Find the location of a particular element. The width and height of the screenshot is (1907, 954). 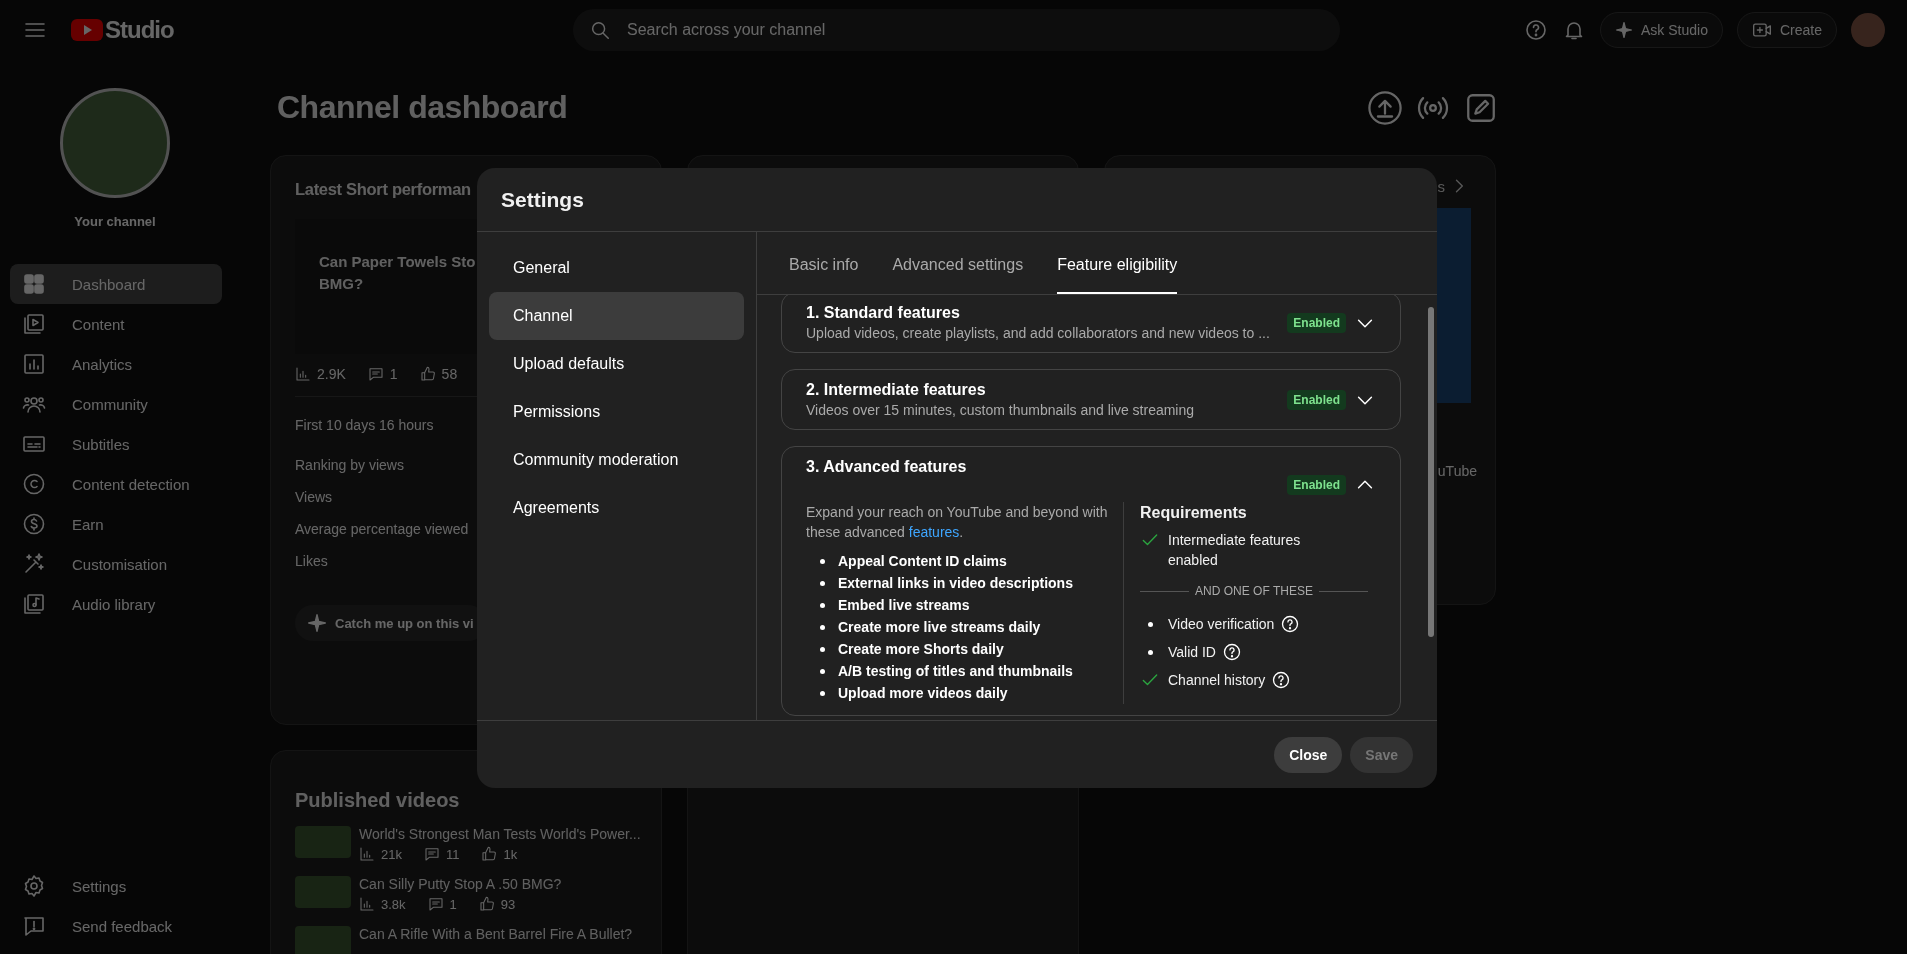

stat-value: 93 is located at coordinates (508, 904).